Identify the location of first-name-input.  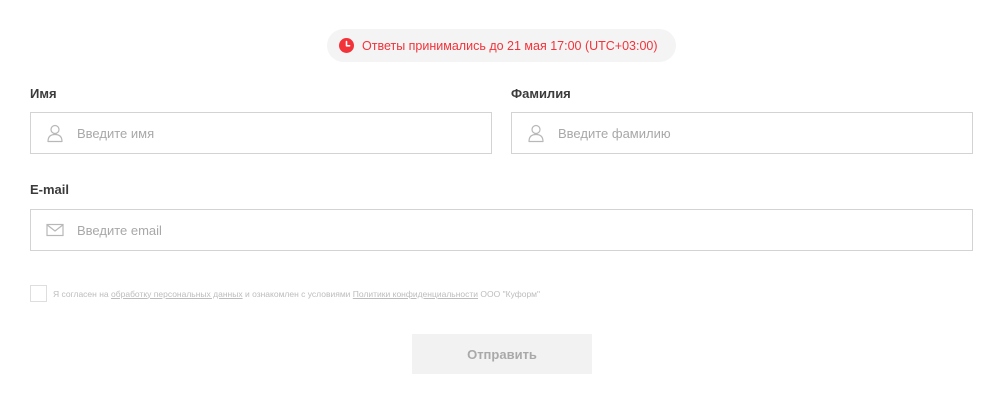
(284, 133).